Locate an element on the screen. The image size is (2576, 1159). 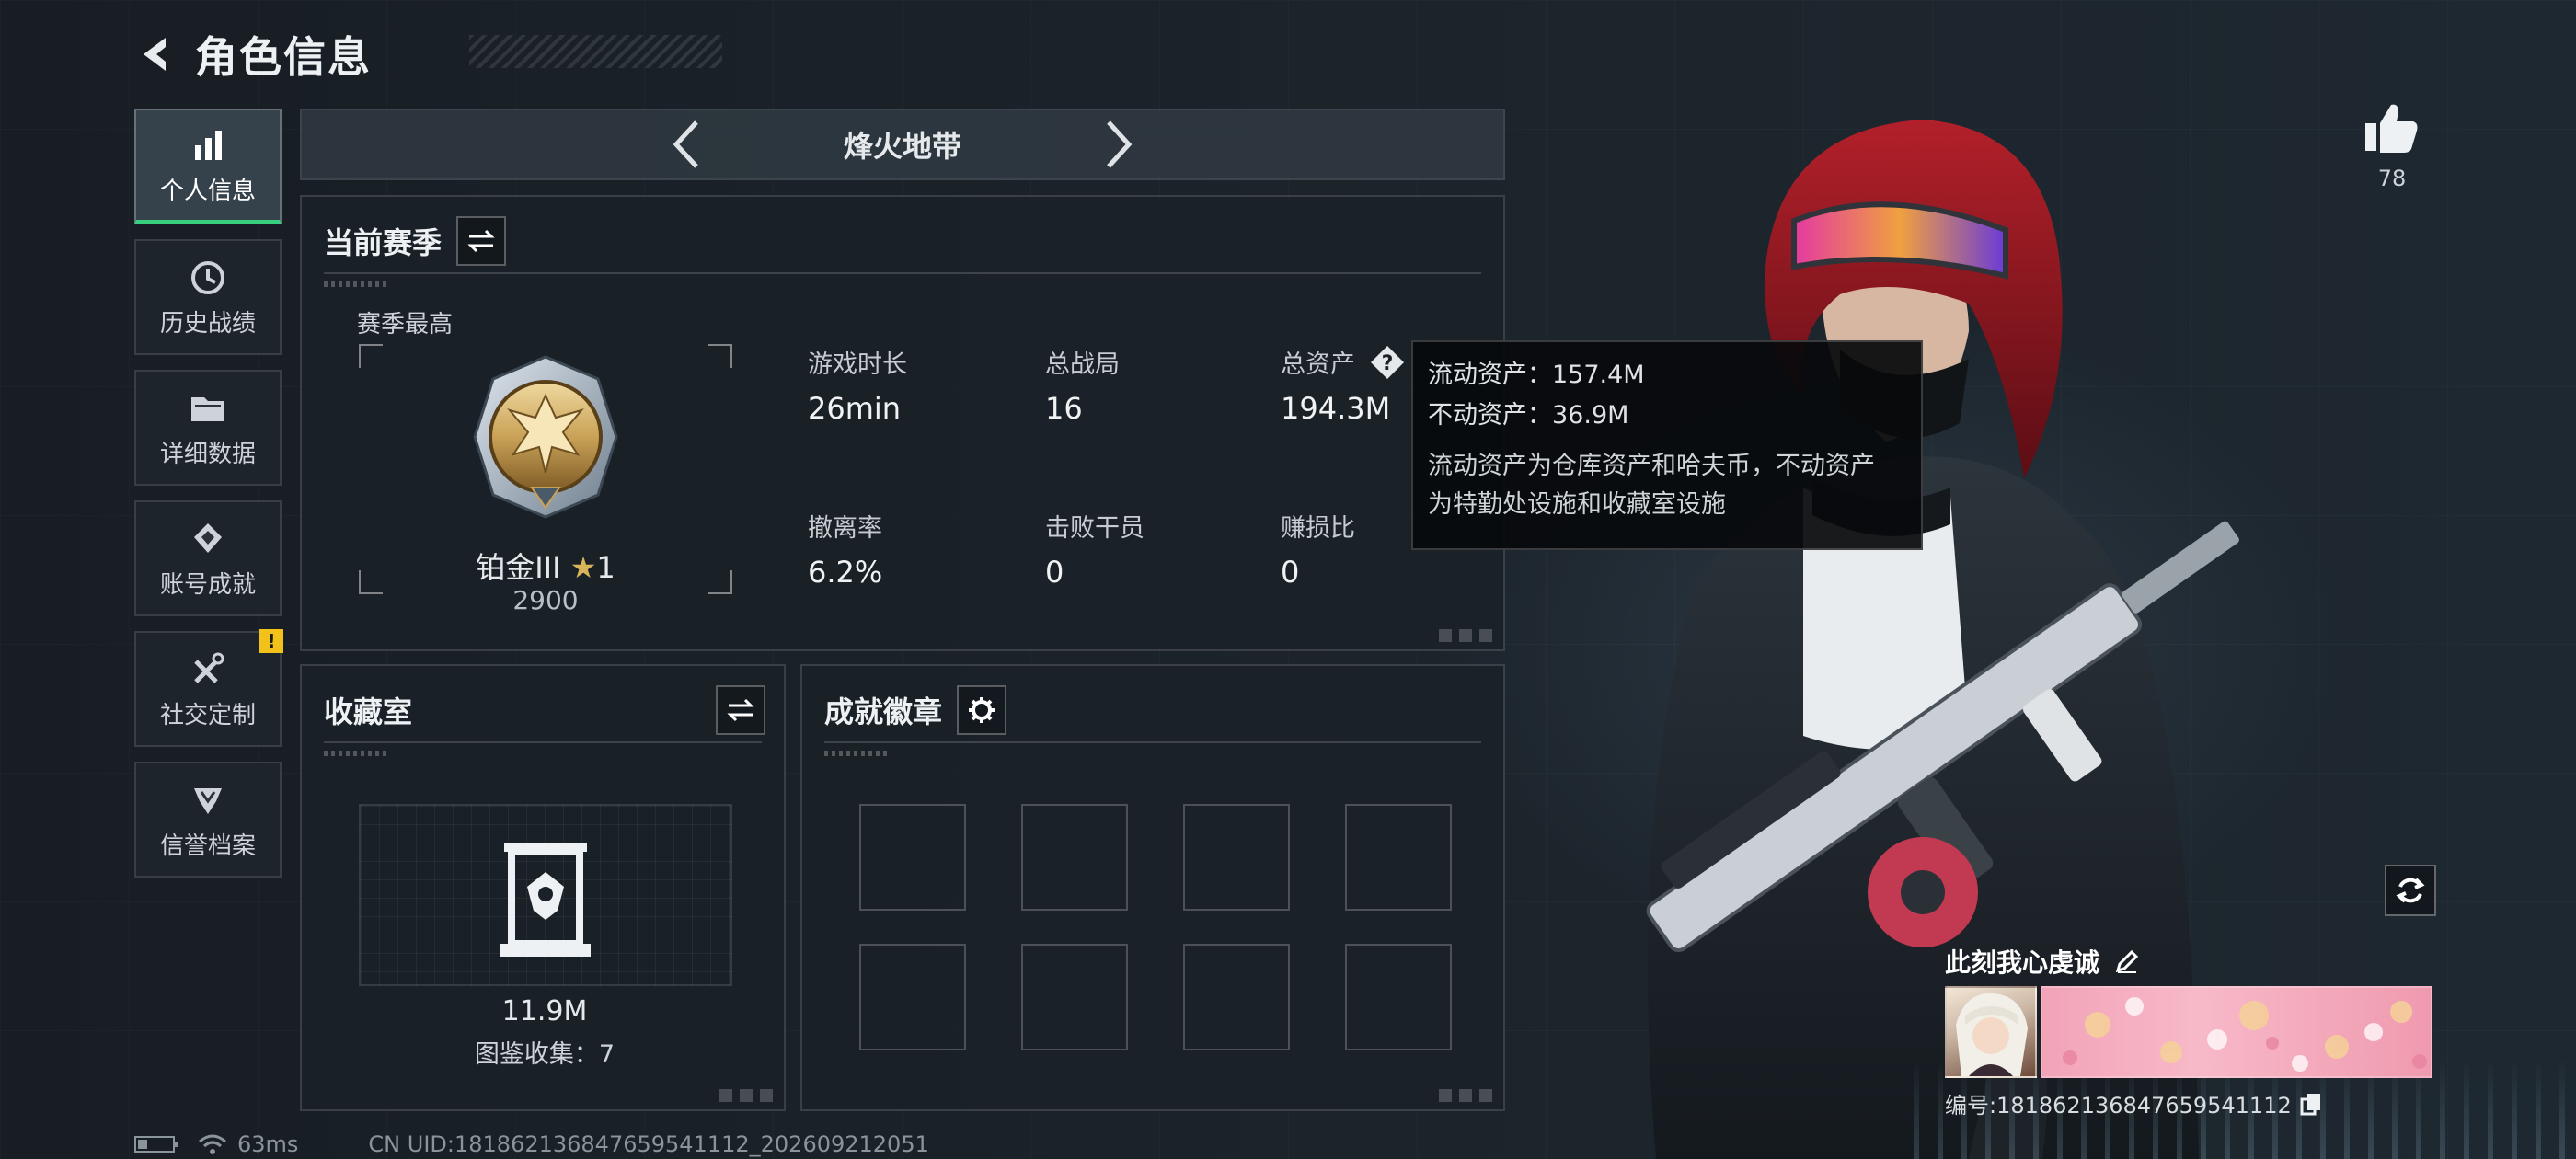
collection-panel: 收藏室 11.9M 图鉴收集：7 is located at coordinates (543, 887).